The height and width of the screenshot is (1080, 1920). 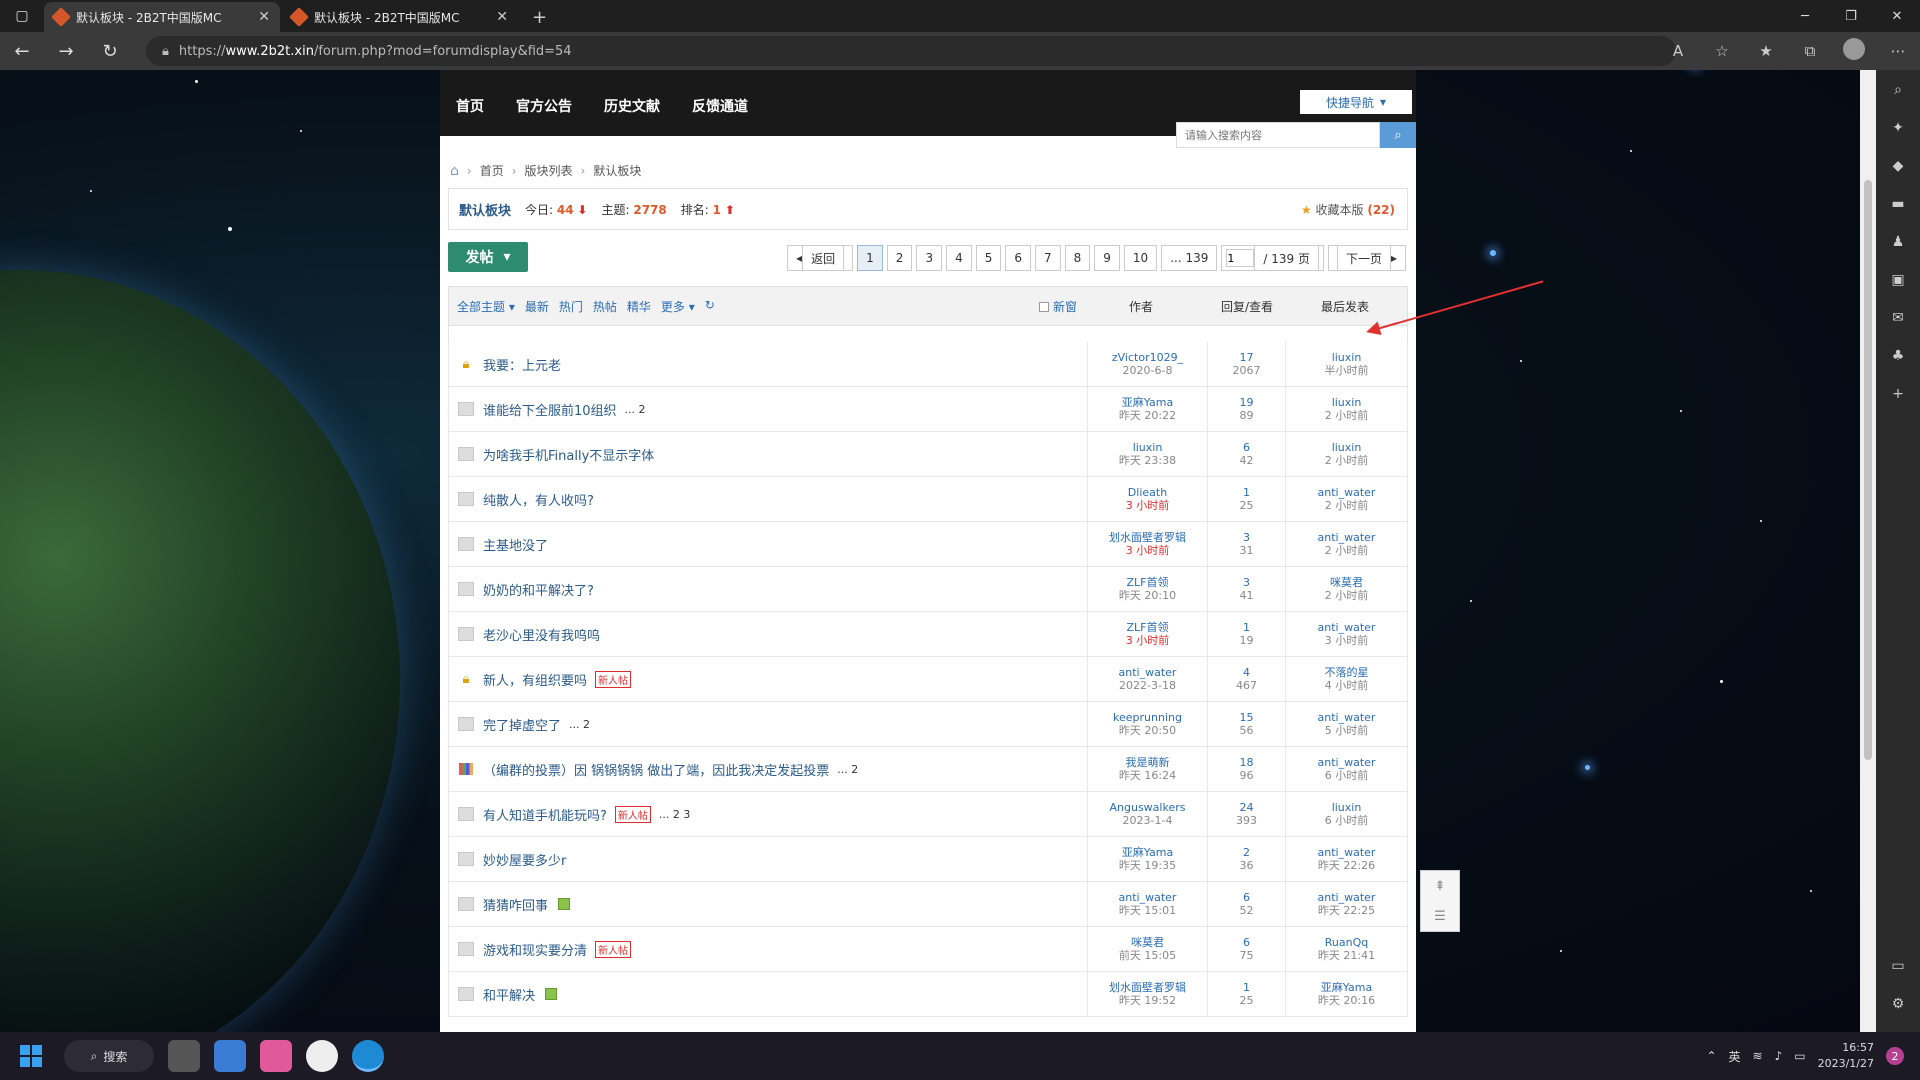 What do you see at coordinates (1898, 128) in the screenshot?
I see `copilot-icon: ✦` at bounding box center [1898, 128].